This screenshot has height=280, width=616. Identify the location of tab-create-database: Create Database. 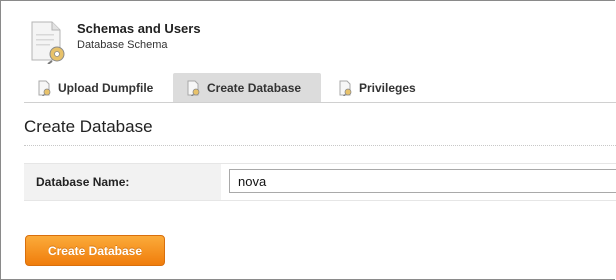
(247, 87).